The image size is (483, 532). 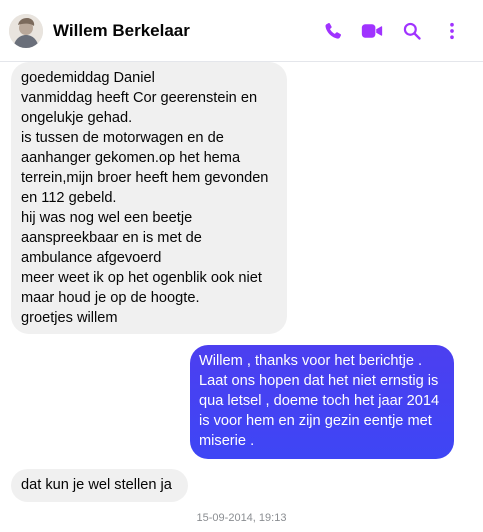 I want to click on phone-icon, so click(x=333, y=31).